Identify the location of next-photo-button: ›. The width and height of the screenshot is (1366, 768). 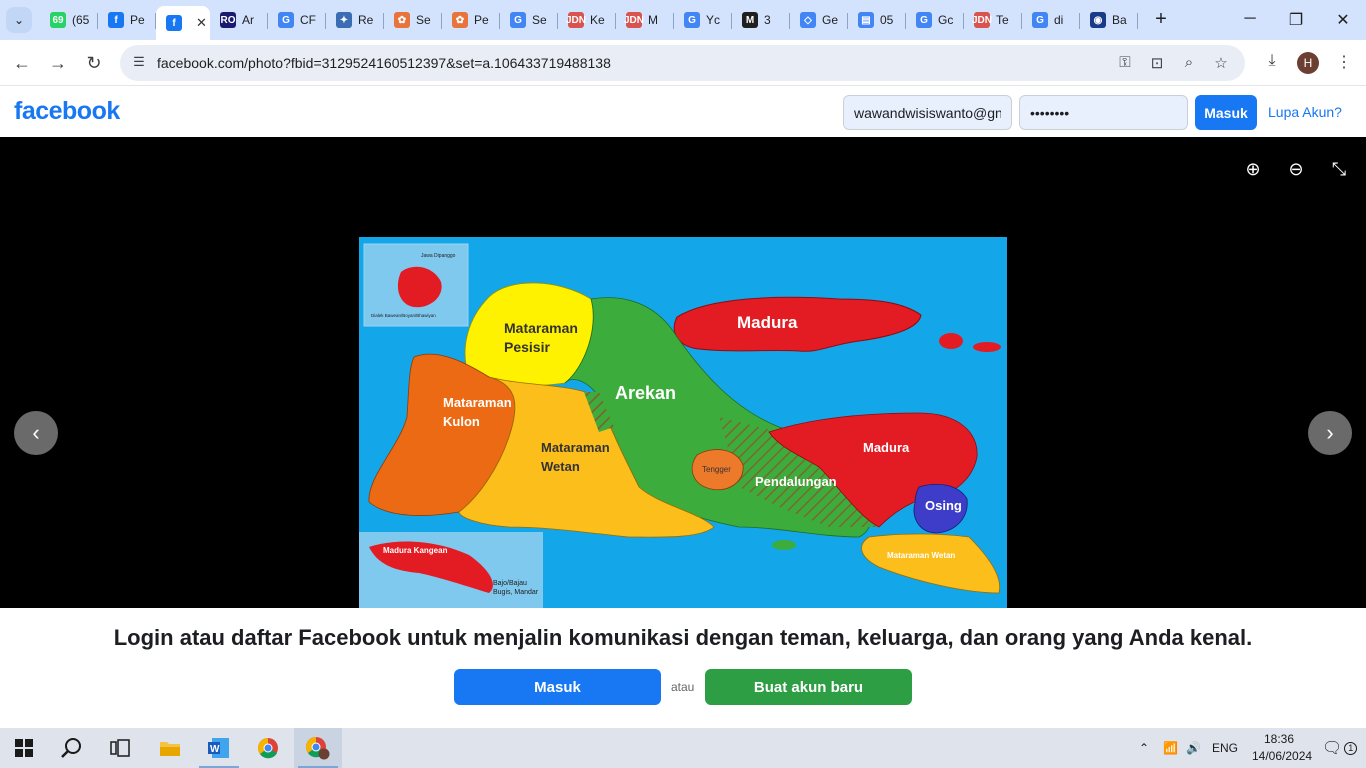
(1330, 433).